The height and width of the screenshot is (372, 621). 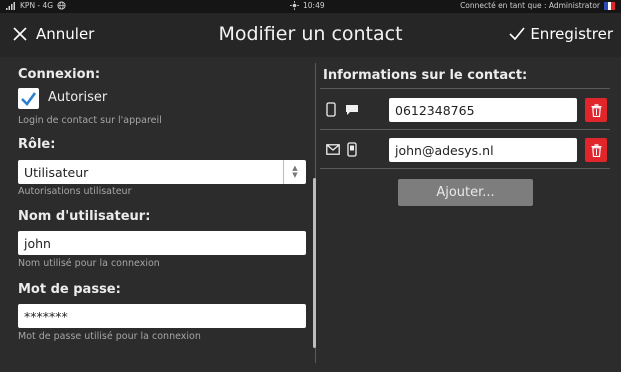 I want to click on carrier-info: KPN - 4G, so click(x=36, y=5).